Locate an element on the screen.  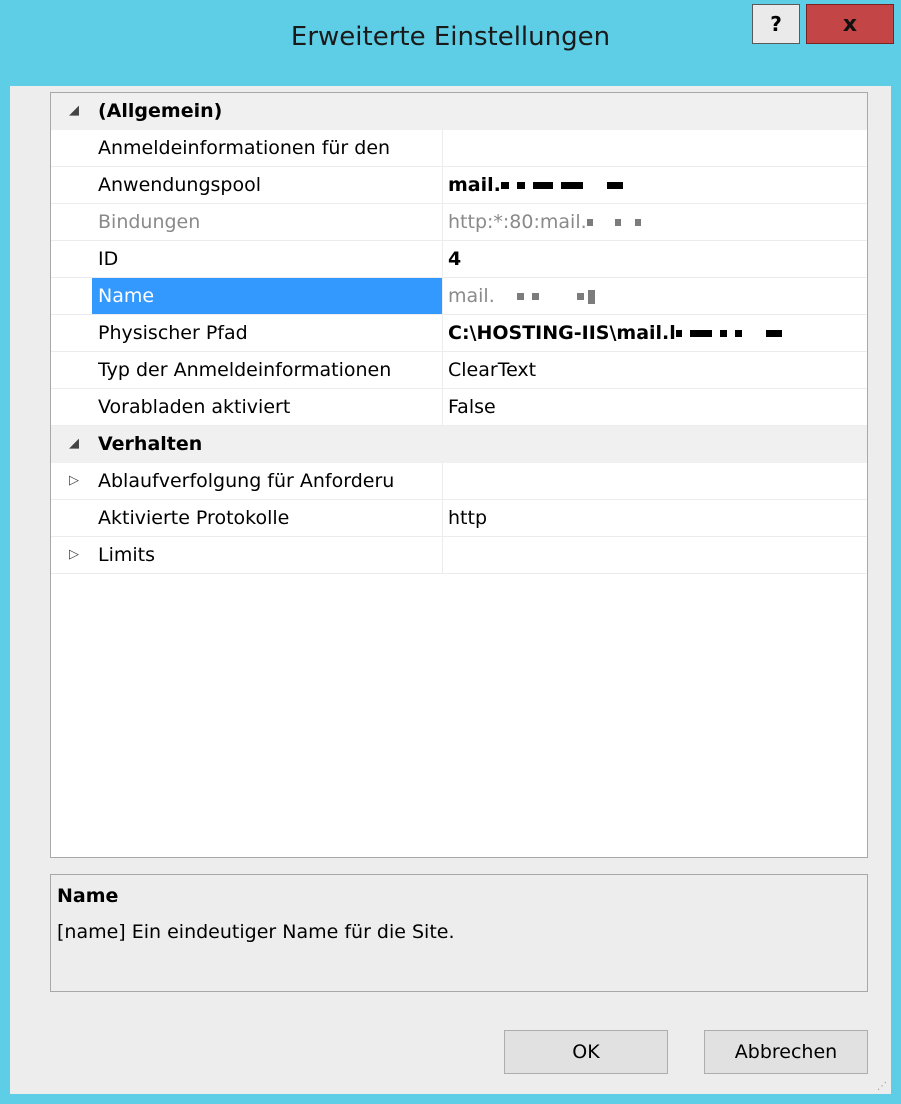
property-row: Anwendungspool mail. is located at coordinates (459, 185).